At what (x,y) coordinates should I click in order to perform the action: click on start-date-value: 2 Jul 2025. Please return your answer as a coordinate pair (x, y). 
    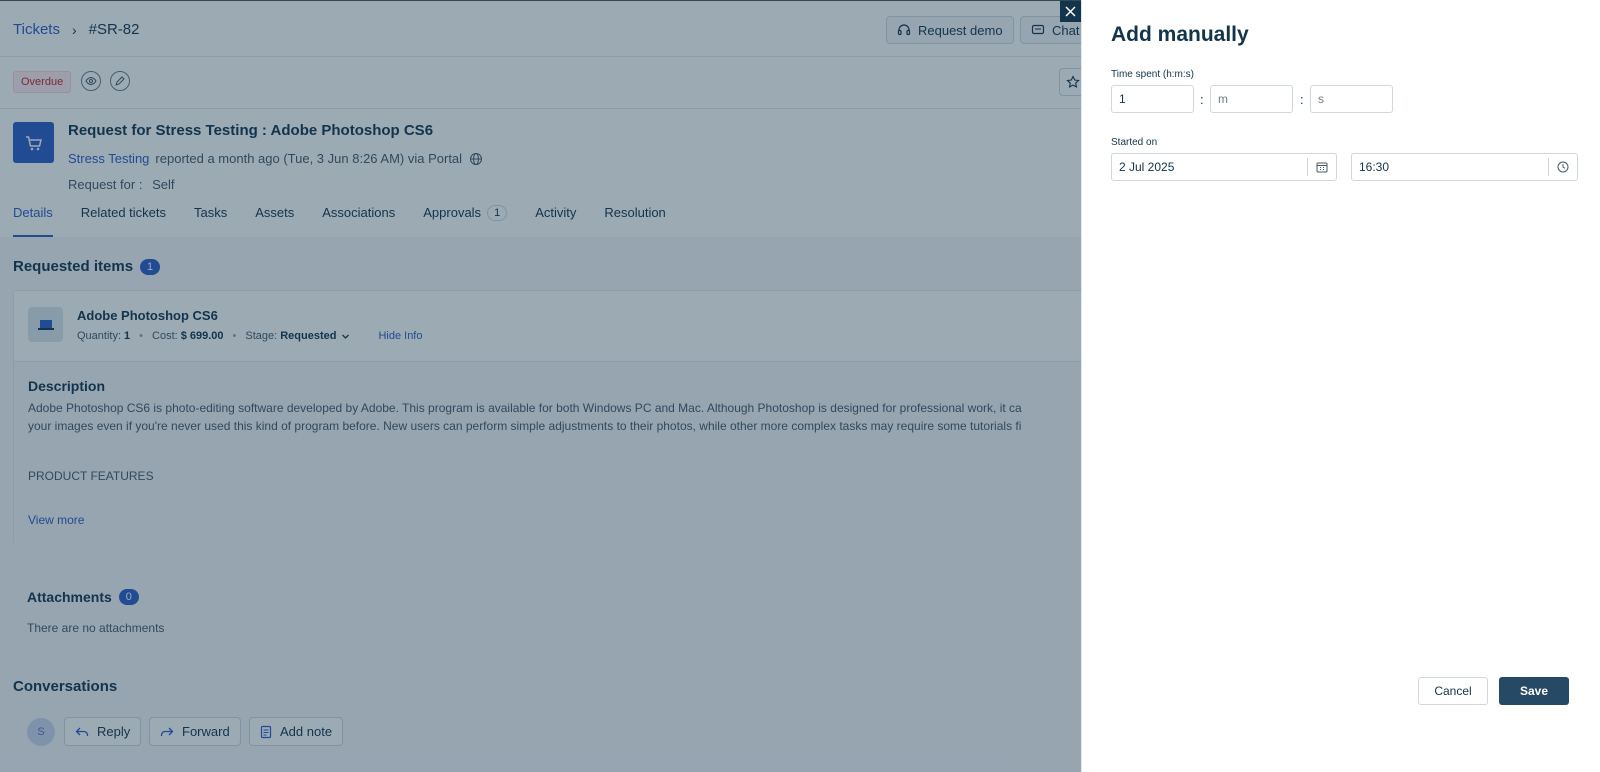
    Looking at the image, I should click on (1147, 167).